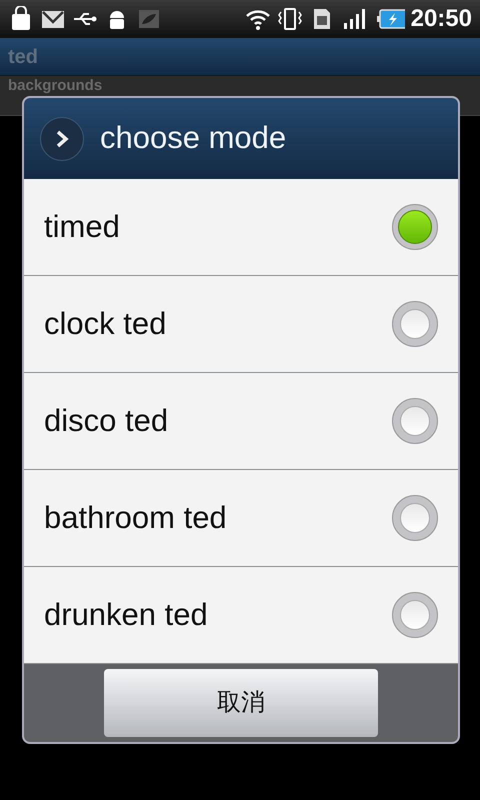  I want to click on clock-time: 20:50, so click(441, 19).